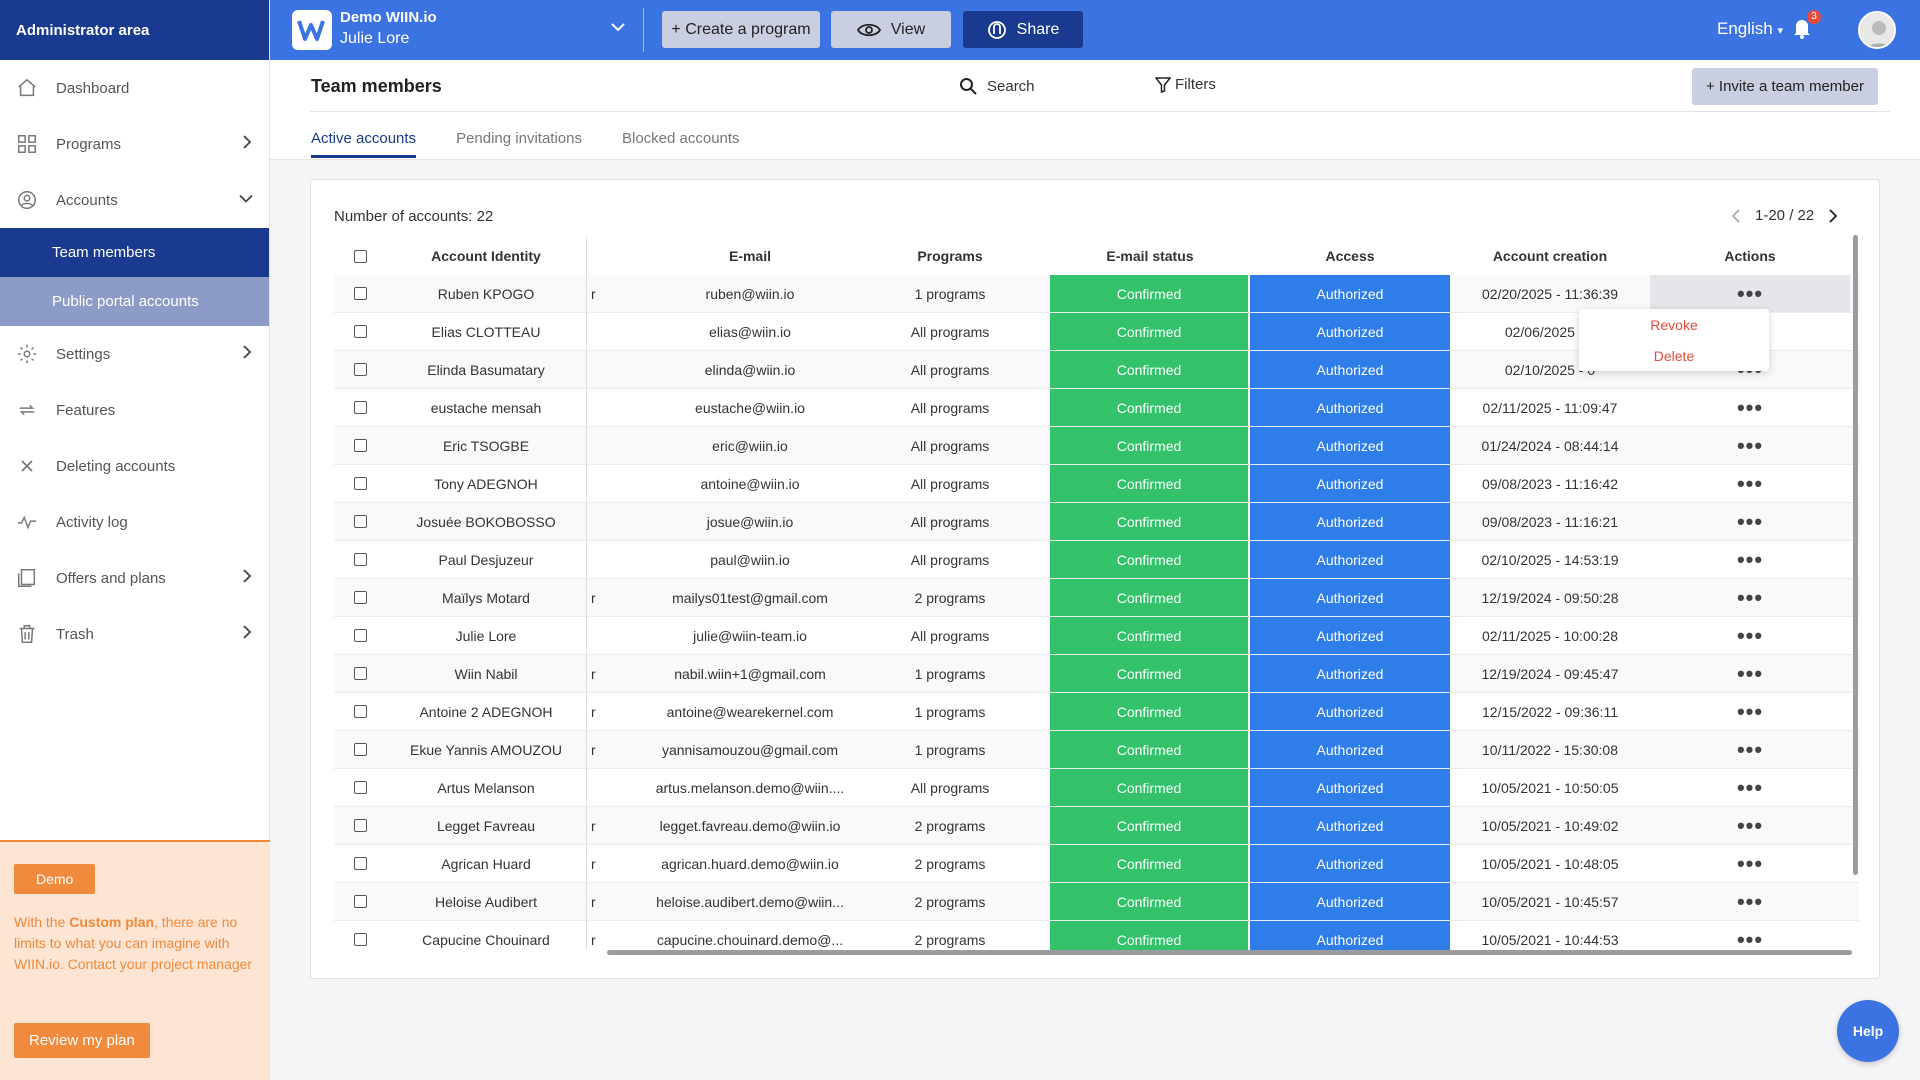 The height and width of the screenshot is (1080, 1920). What do you see at coordinates (1350, 901) in the screenshot?
I see `access-badge: Authorized` at bounding box center [1350, 901].